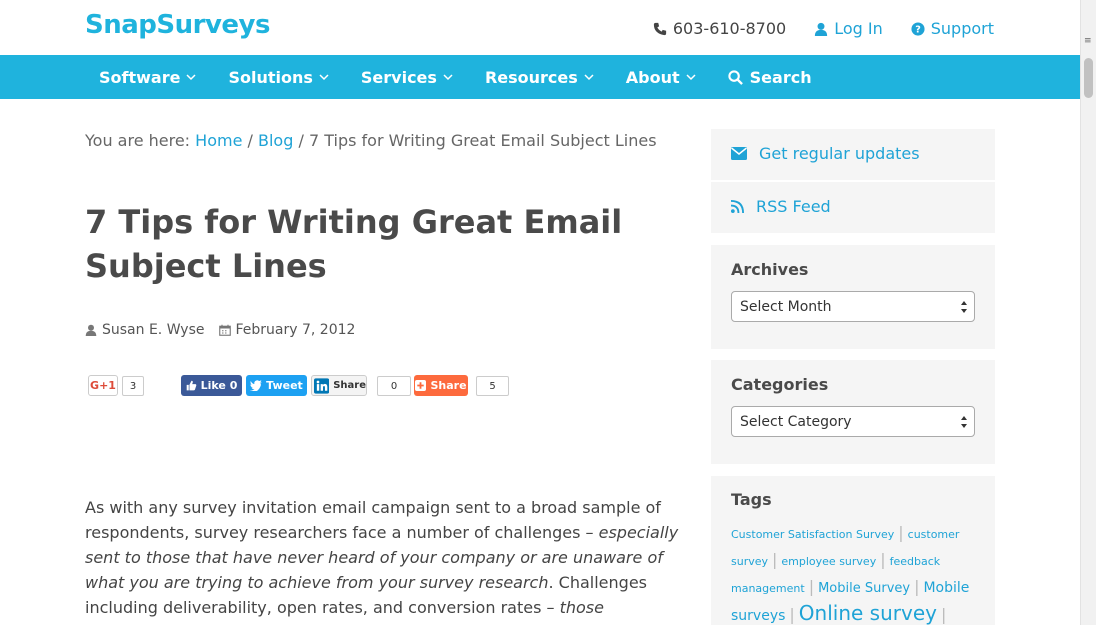 The width and height of the screenshot is (1096, 625). What do you see at coordinates (153, 330) in the screenshot?
I see `author-name: Susan E. Wyse` at bounding box center [153, 330].